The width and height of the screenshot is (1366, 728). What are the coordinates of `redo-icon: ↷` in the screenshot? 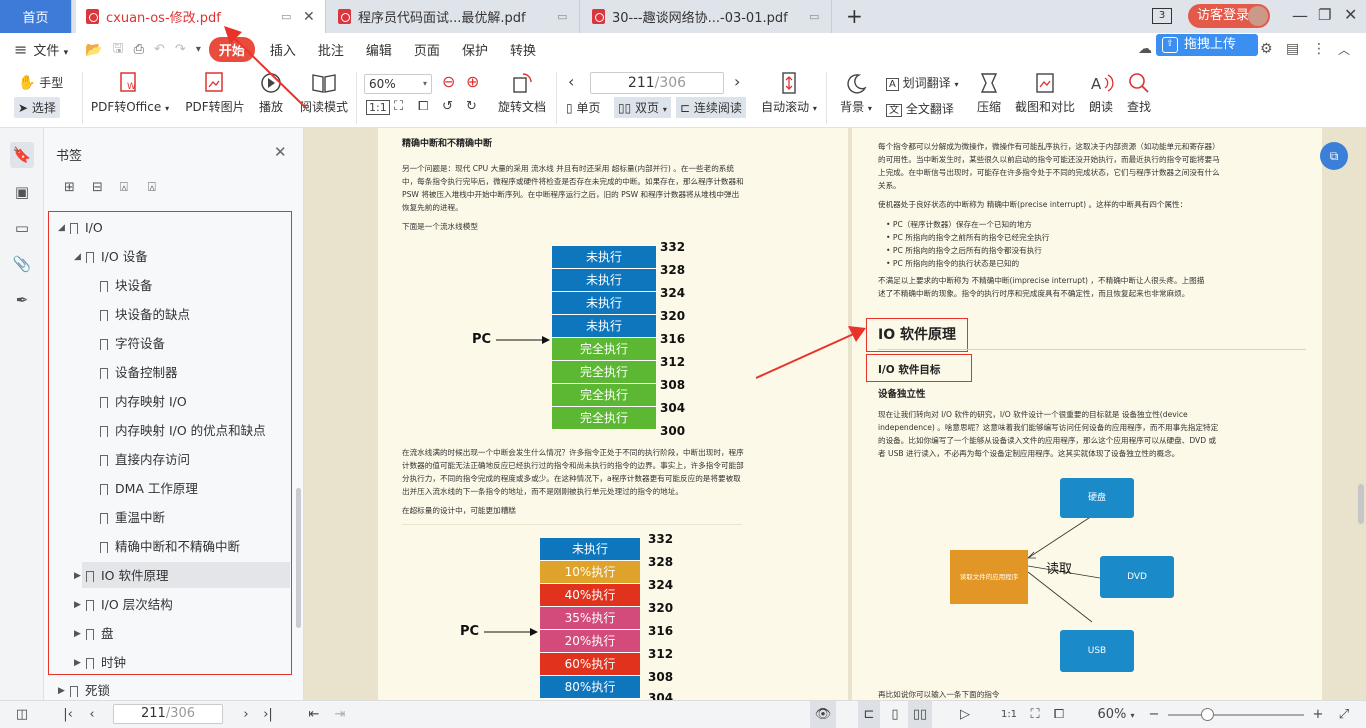 It's located at (180, 49).